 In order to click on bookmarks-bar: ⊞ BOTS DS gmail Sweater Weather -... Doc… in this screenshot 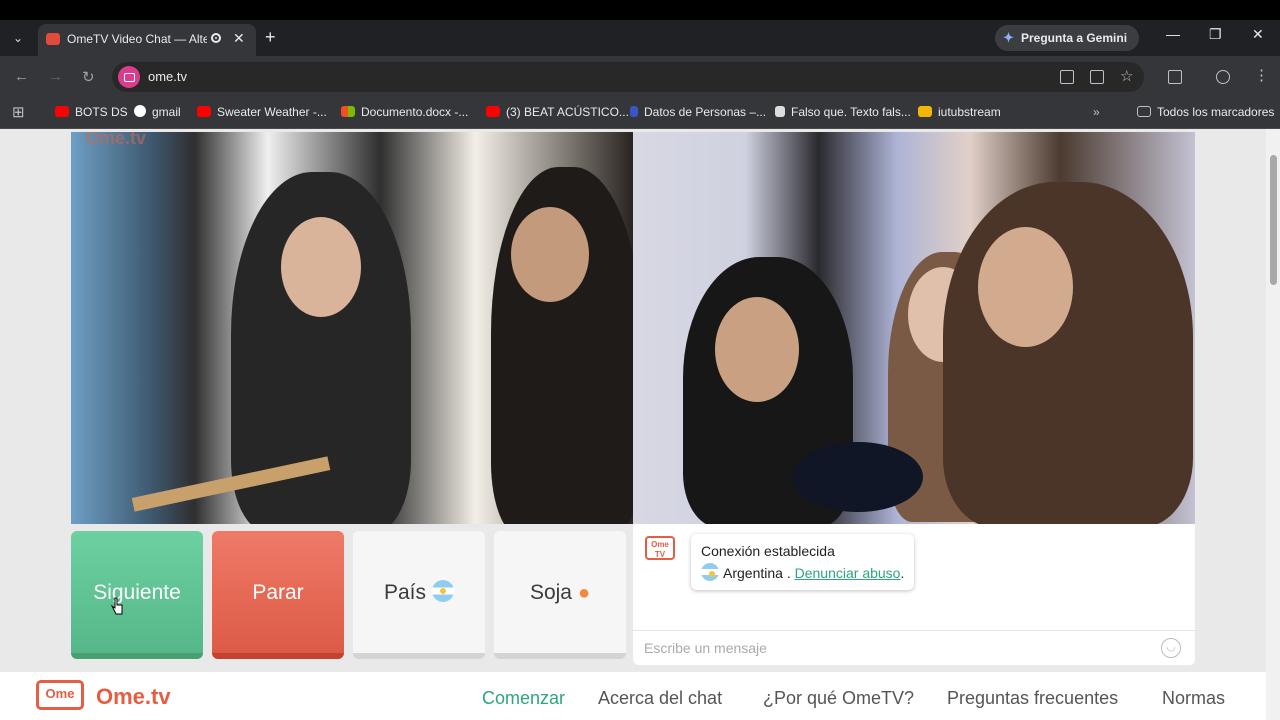, I will do `click(640, 113)`.